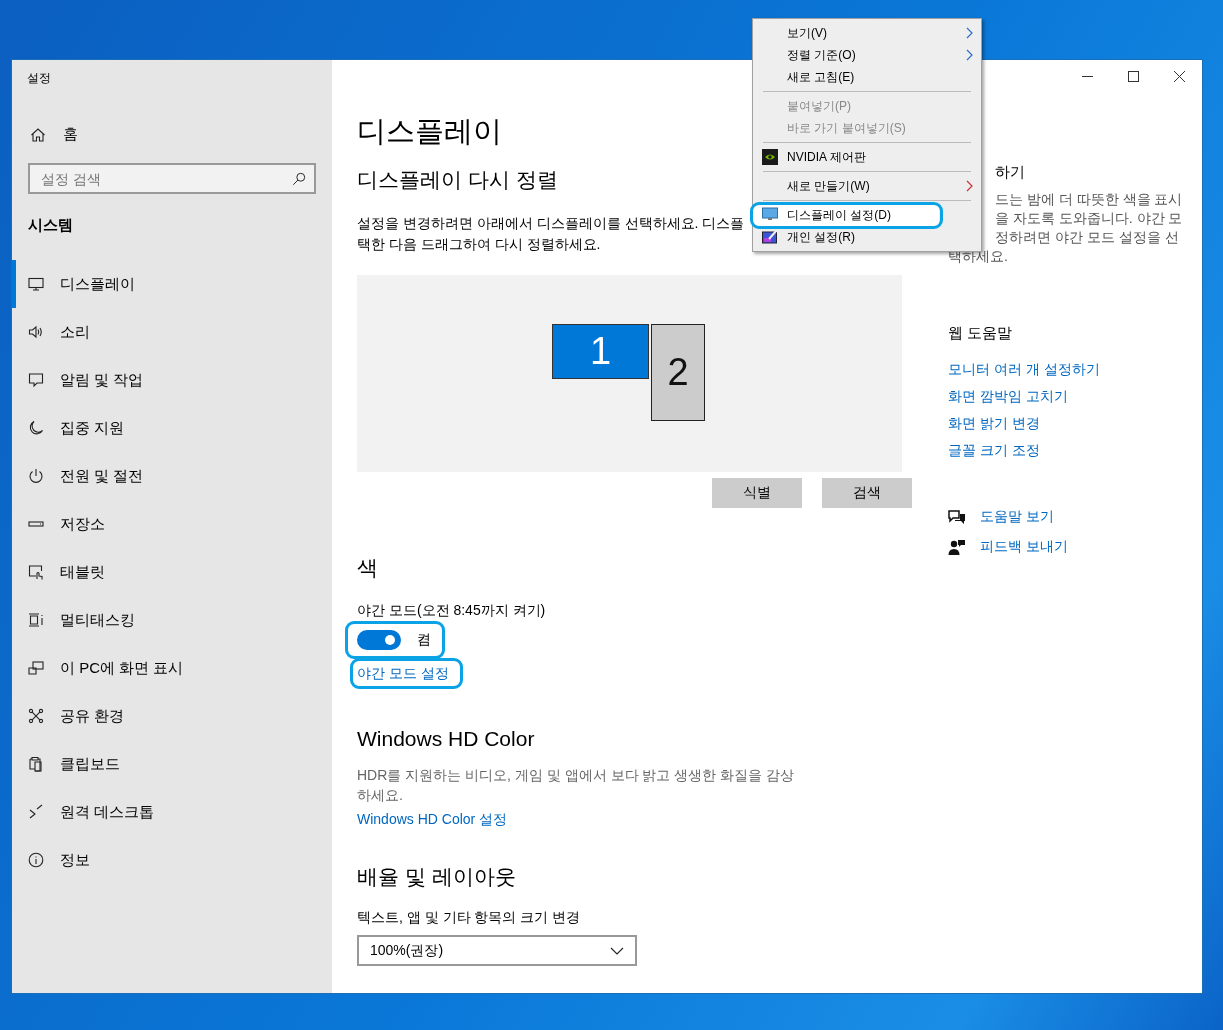 The width and height of the screenshot is (1223, 1030). What do you see at coordinates (172, 716) in the screenshot?
I see `sidebar-item: 공유 환경` at bounding box center [172, 716].